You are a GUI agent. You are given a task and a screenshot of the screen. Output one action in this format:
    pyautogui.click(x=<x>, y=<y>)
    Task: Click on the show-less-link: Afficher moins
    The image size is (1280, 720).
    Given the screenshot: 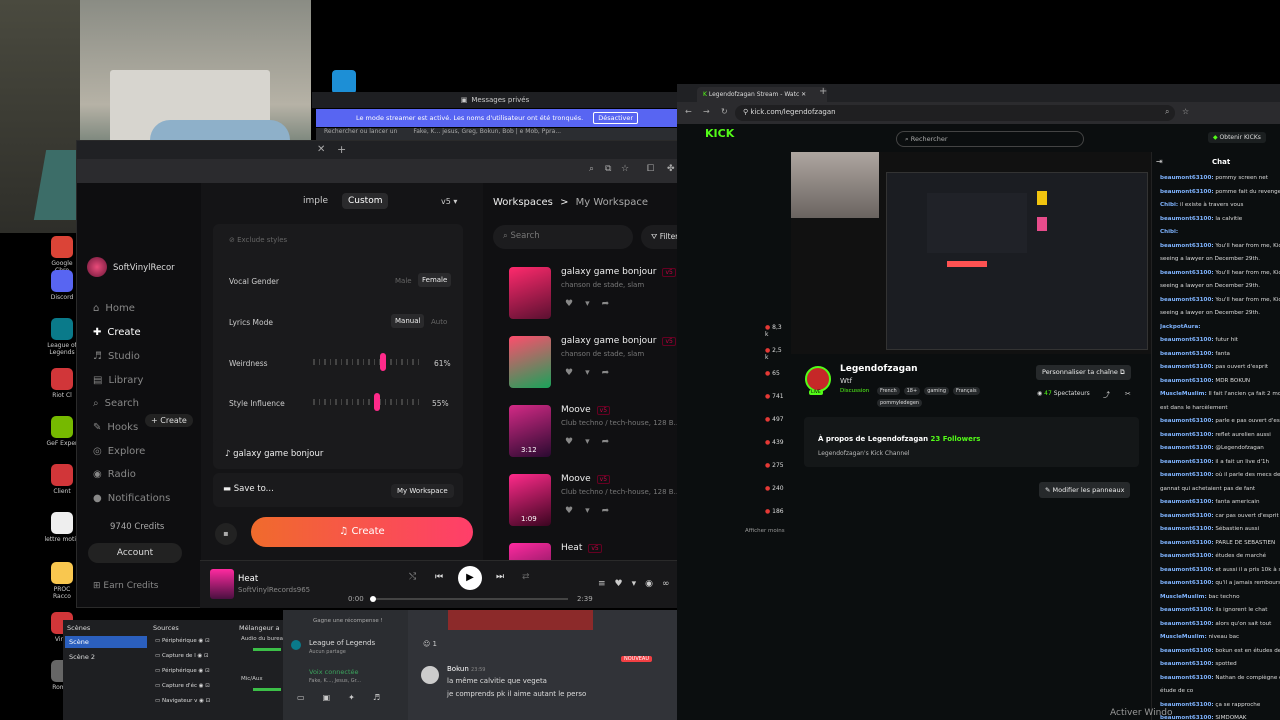 What is the action you would take?
    pyautogui.click(x=765, y=531)
    